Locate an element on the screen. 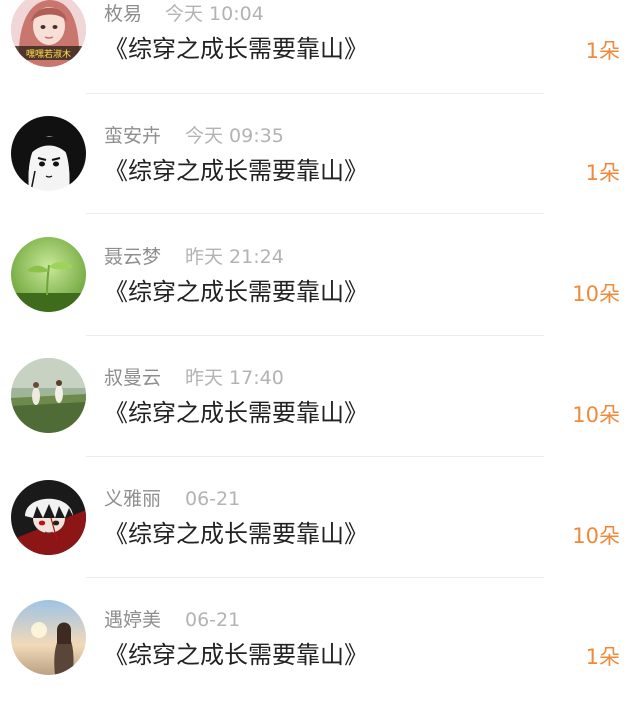 The height and width of the screenshot is (708, 640). green-sprout-avatar is located at coordinates (48, 274).